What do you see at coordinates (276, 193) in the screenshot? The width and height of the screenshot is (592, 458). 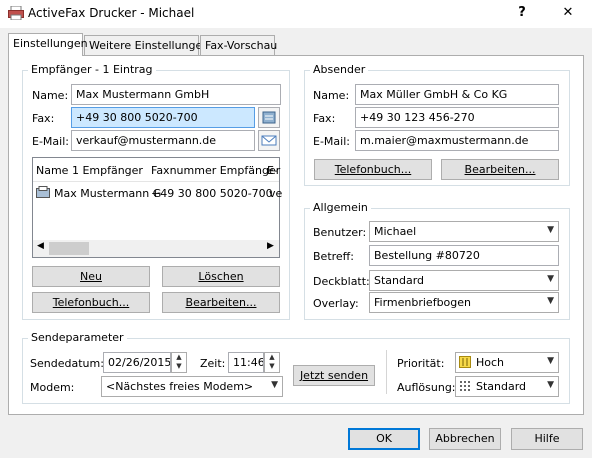 I see `row-email: ve` at bounding box center [276, 193].